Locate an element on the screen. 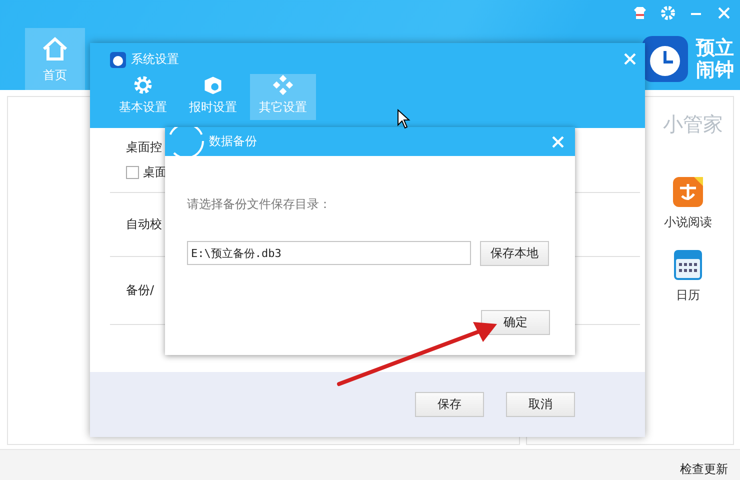 Image resolution: width=740 pixels, height=480 pixels. calendar-icon is located at coordinates (688, 265).